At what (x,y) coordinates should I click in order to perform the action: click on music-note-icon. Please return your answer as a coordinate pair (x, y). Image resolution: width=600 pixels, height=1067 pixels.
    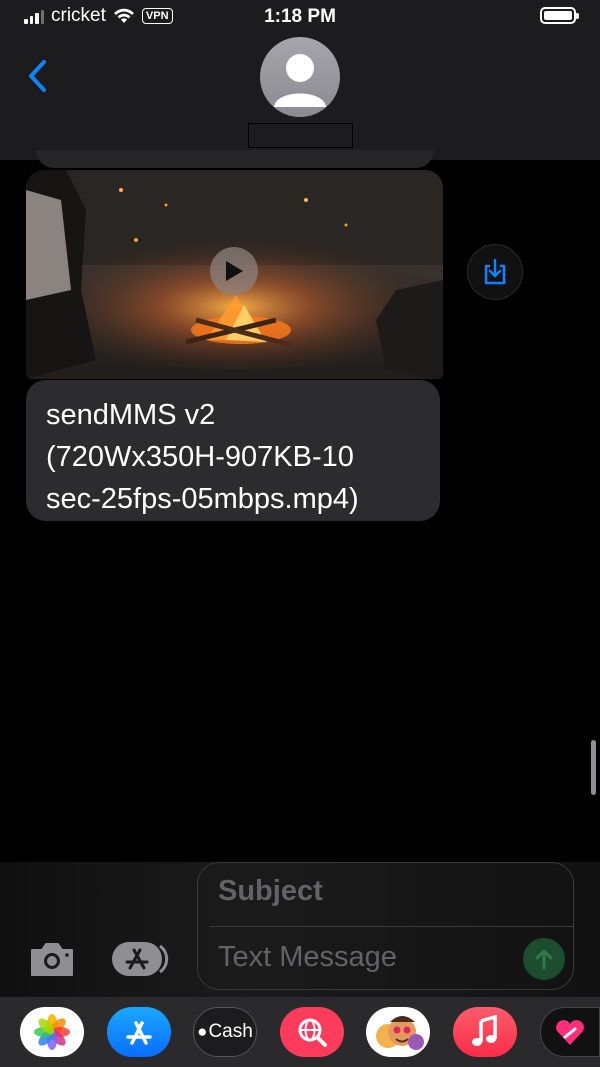
    Looking at the image, I should click on (484, 1030).